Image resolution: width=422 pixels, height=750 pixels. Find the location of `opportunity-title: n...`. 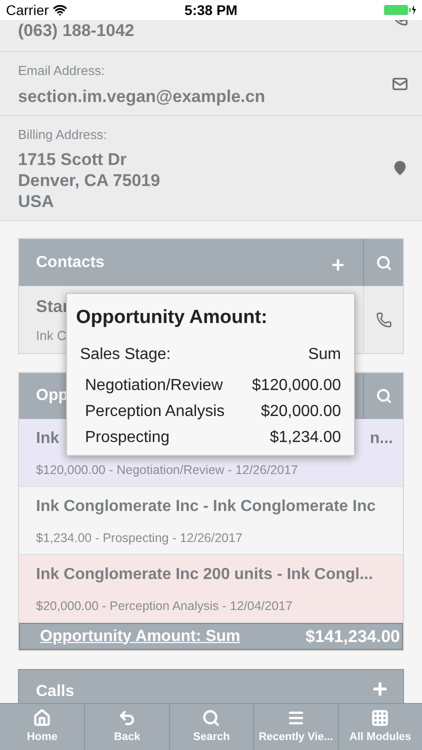

opportunity-title: n... is located at coordinates (381, 439).